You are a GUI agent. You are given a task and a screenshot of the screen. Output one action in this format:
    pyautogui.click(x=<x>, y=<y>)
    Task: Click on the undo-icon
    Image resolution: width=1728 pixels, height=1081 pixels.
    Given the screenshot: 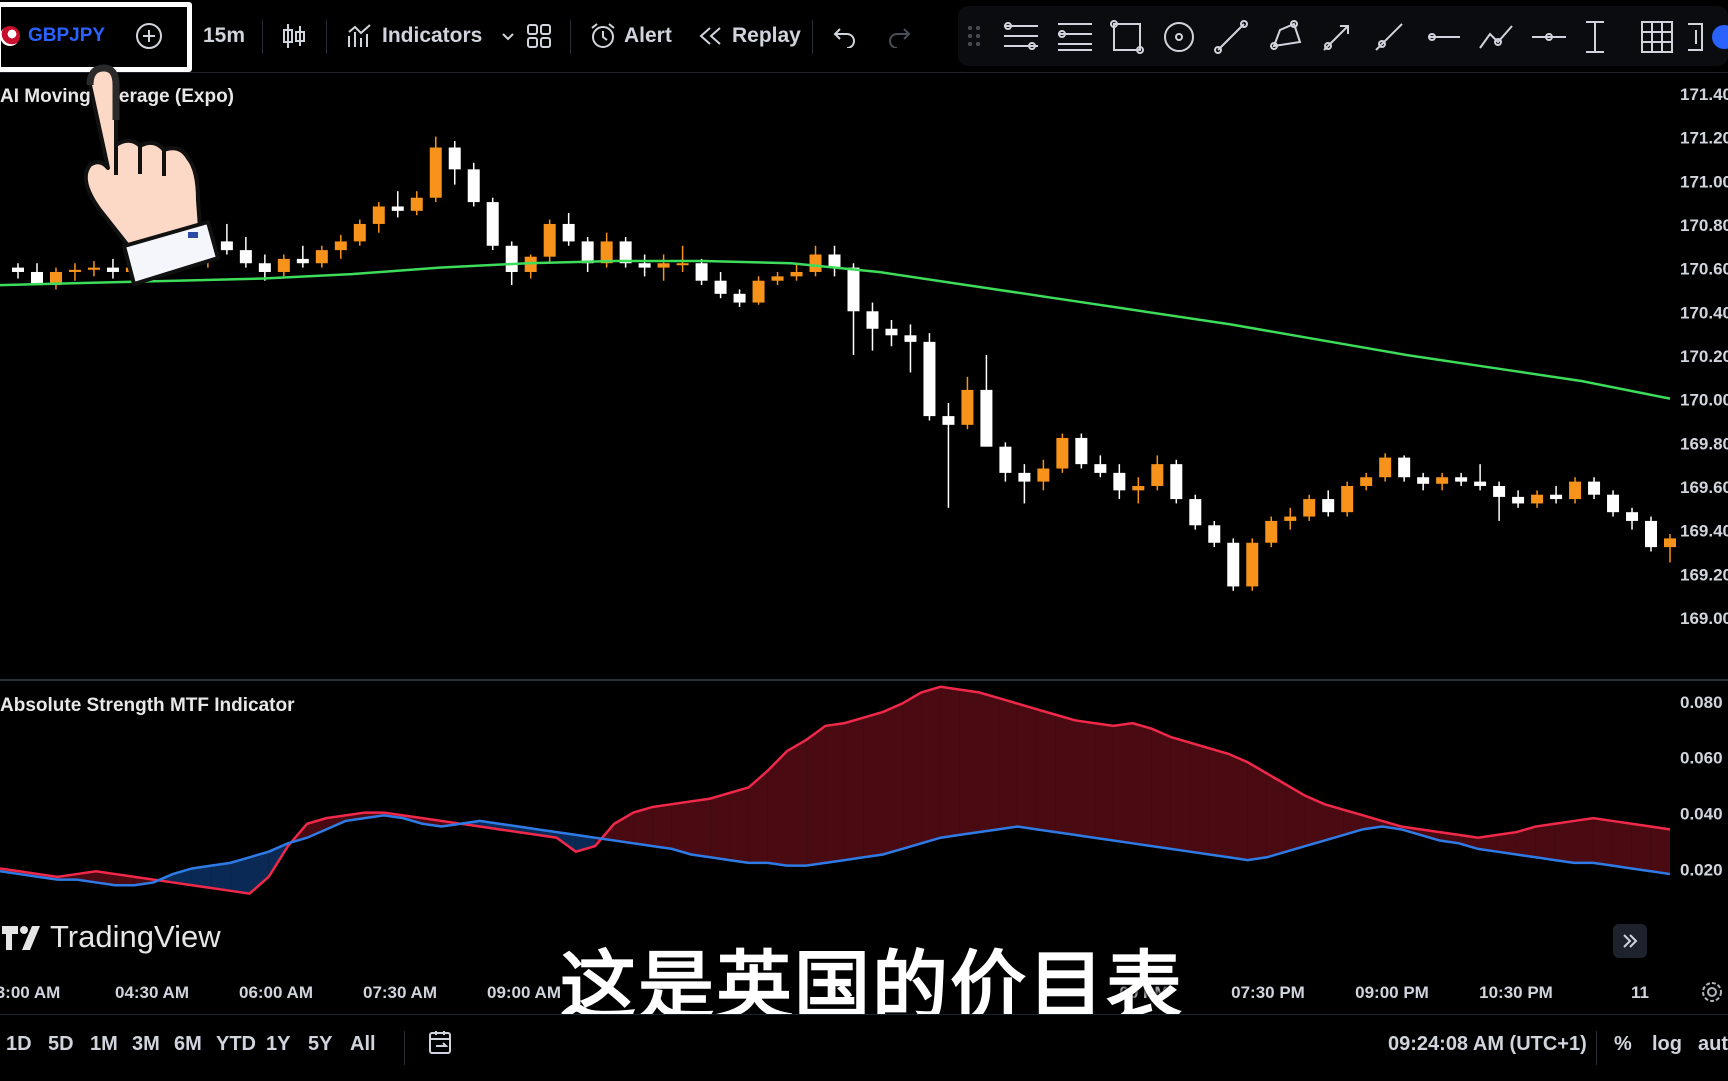 What is the action you would take?
    pyautogui.click(x=844, y=38)
    